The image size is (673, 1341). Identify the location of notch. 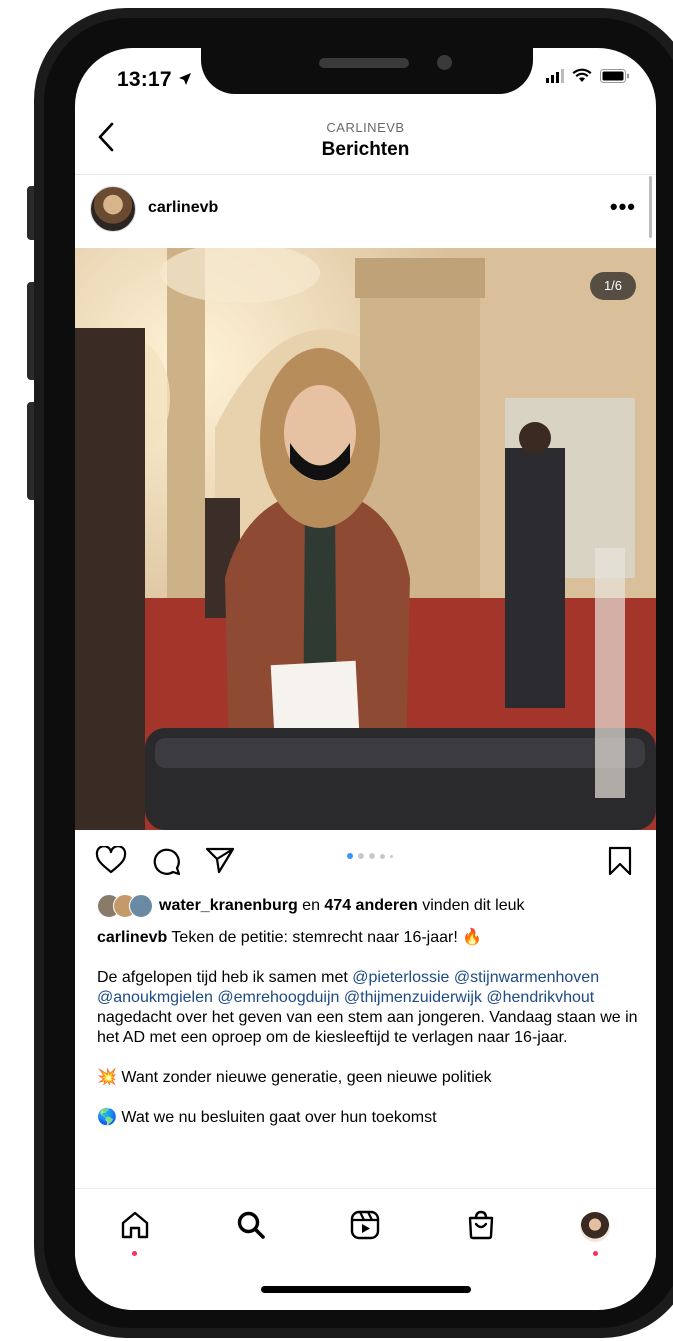
(367, 71).